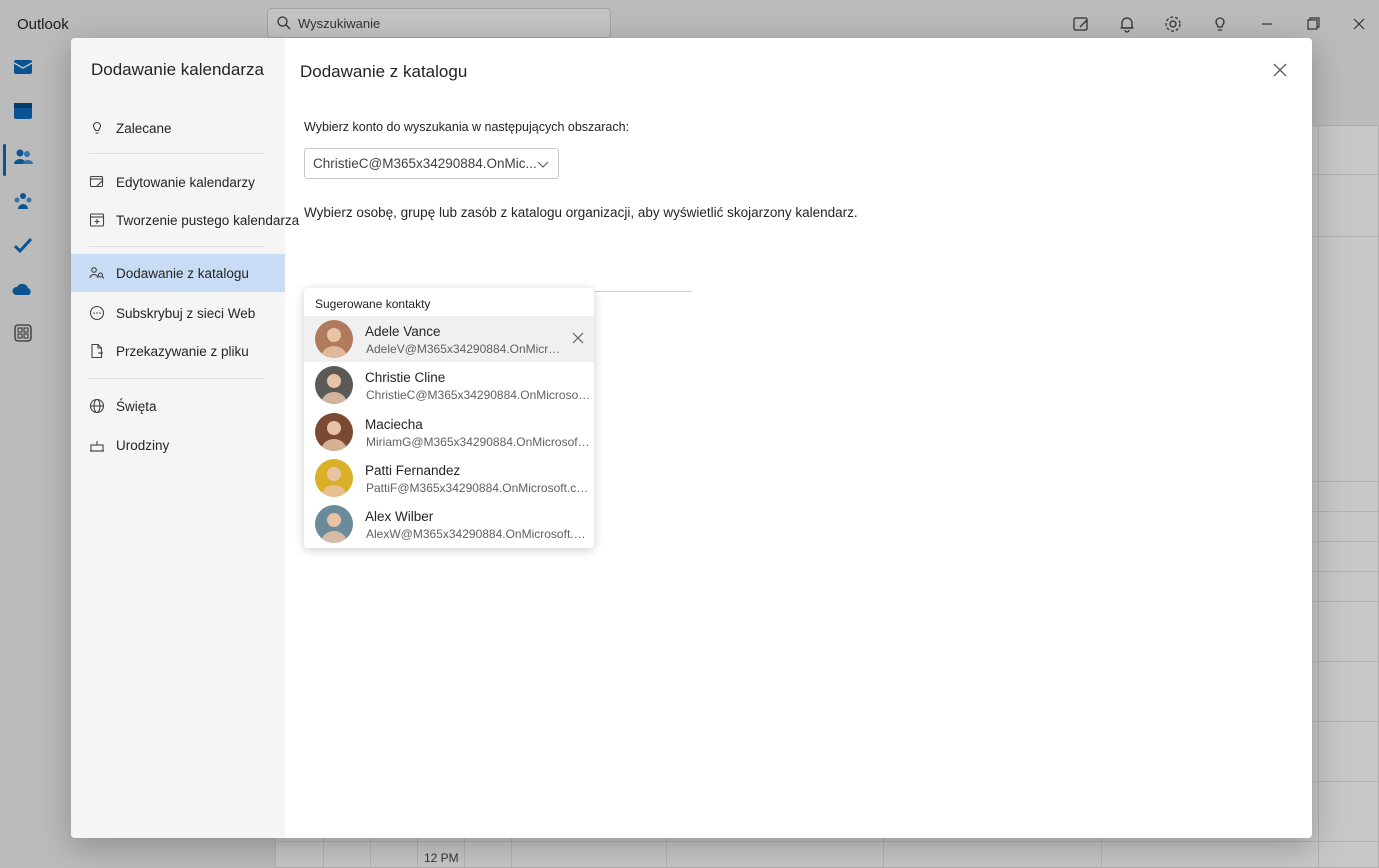 Image resolution: width=1379 pixels, height=868 pixels. I want to click on nav-item-birthdays: Urodziny, so click(178, 445).